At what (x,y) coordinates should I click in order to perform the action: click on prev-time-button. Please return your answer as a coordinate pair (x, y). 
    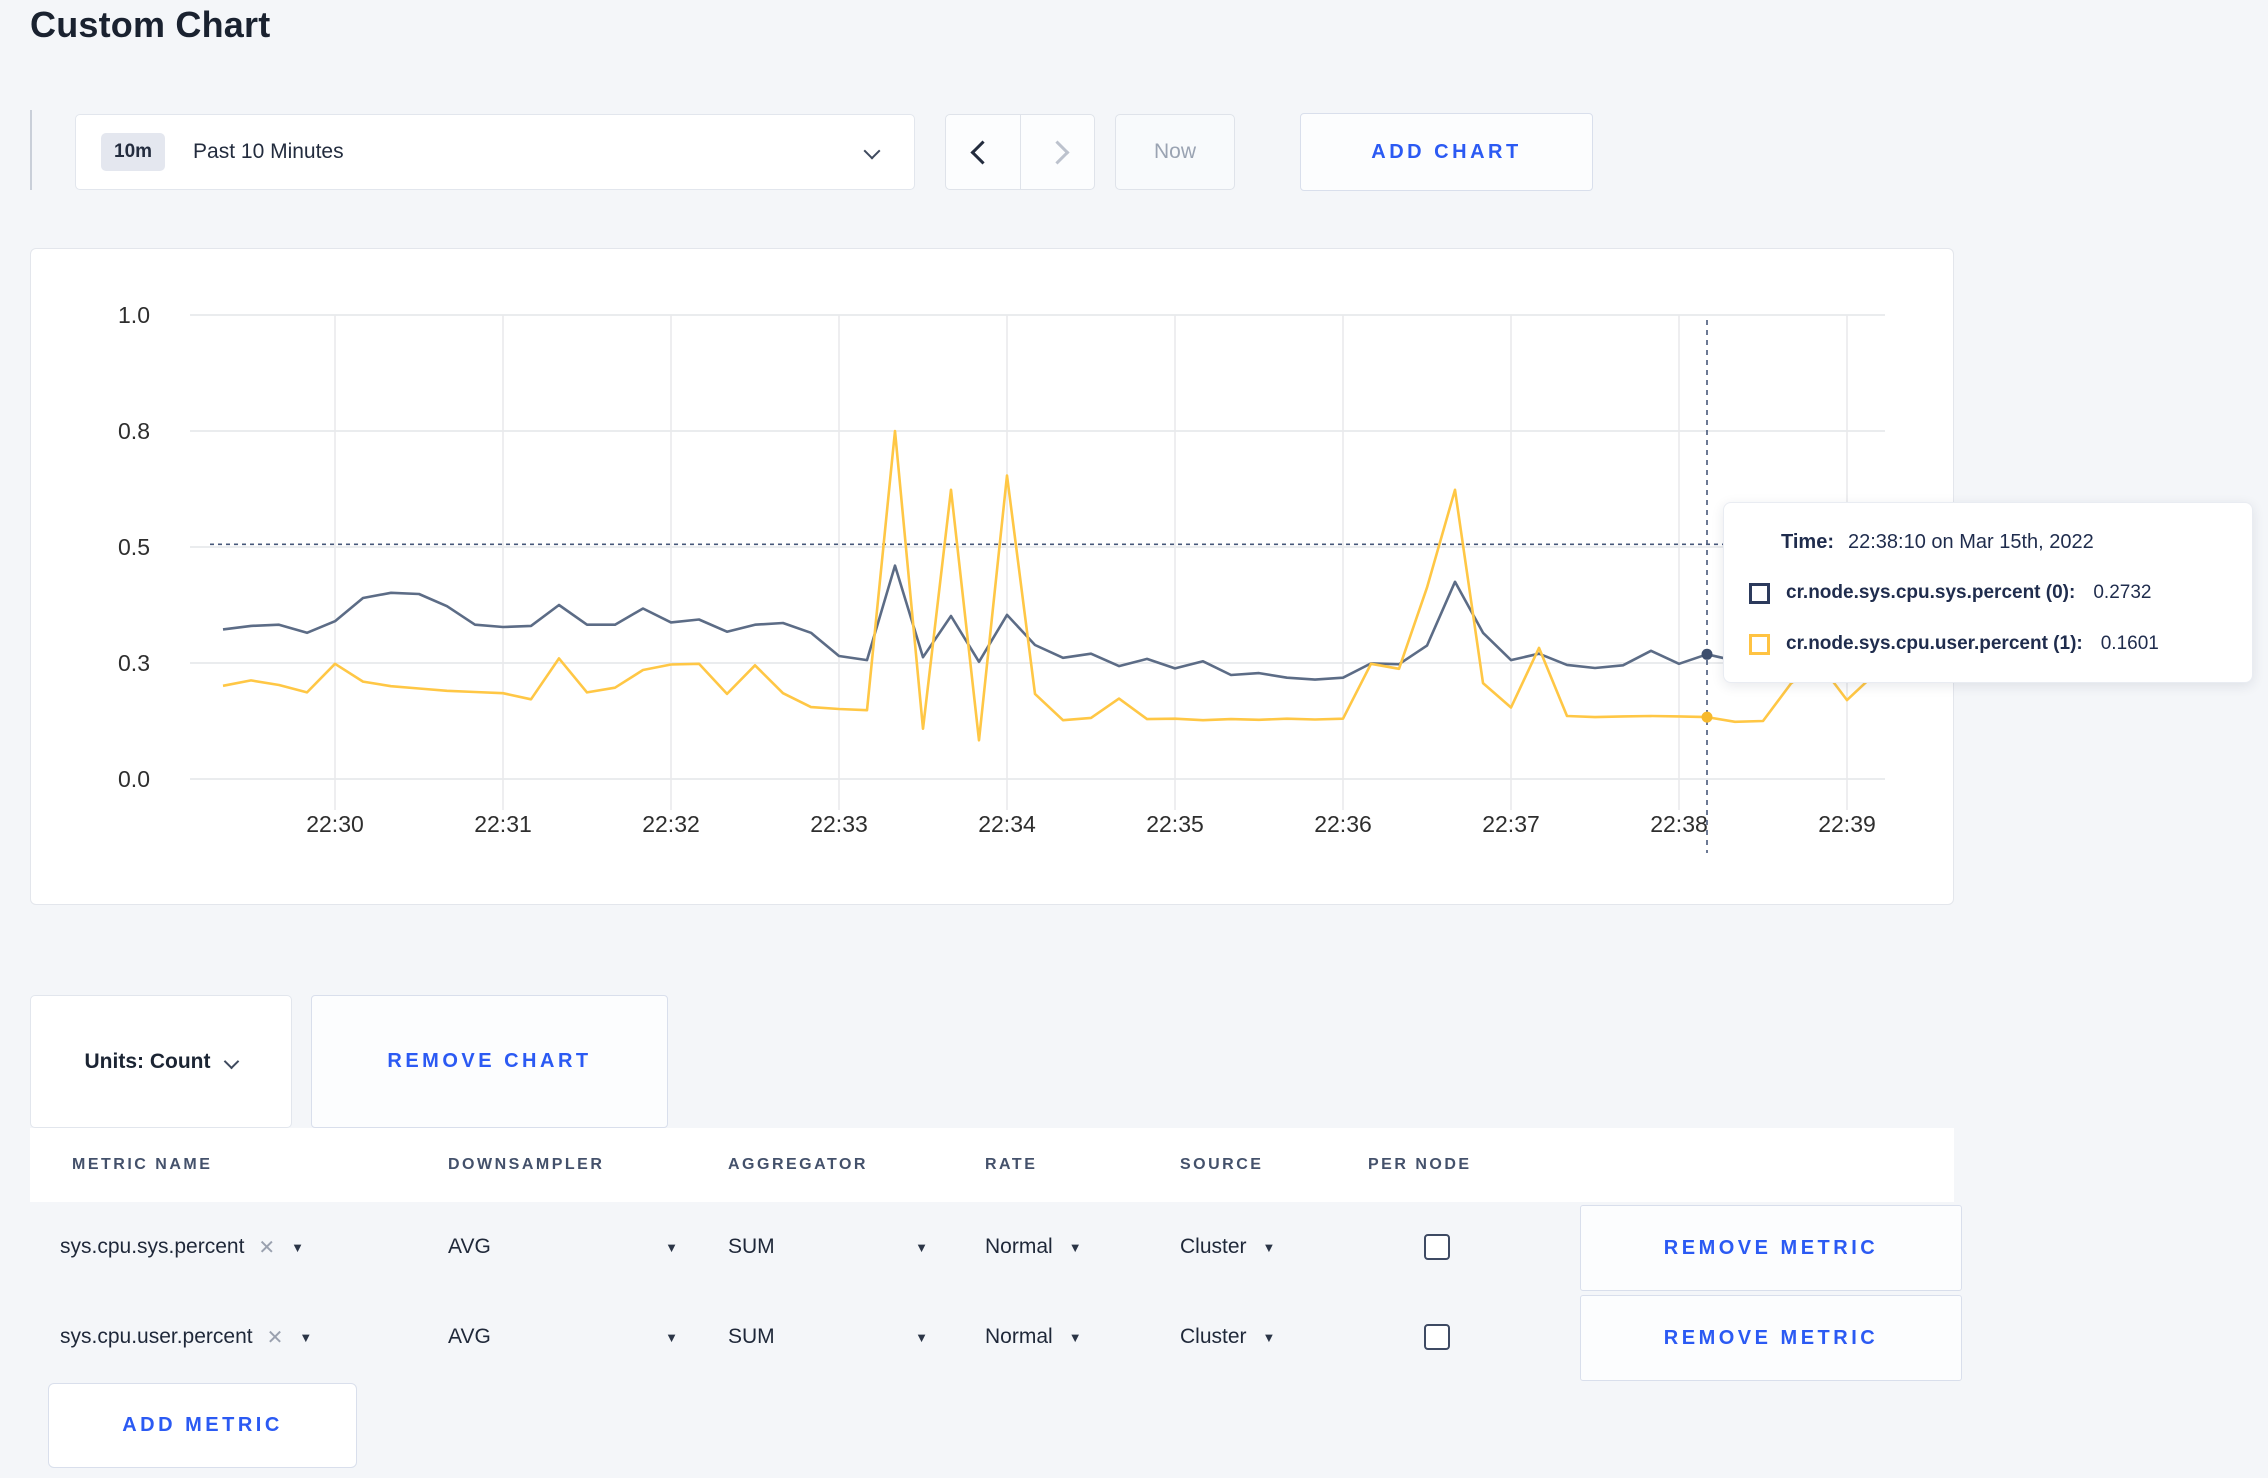
    Looking at the image, I should click on (983, 152).